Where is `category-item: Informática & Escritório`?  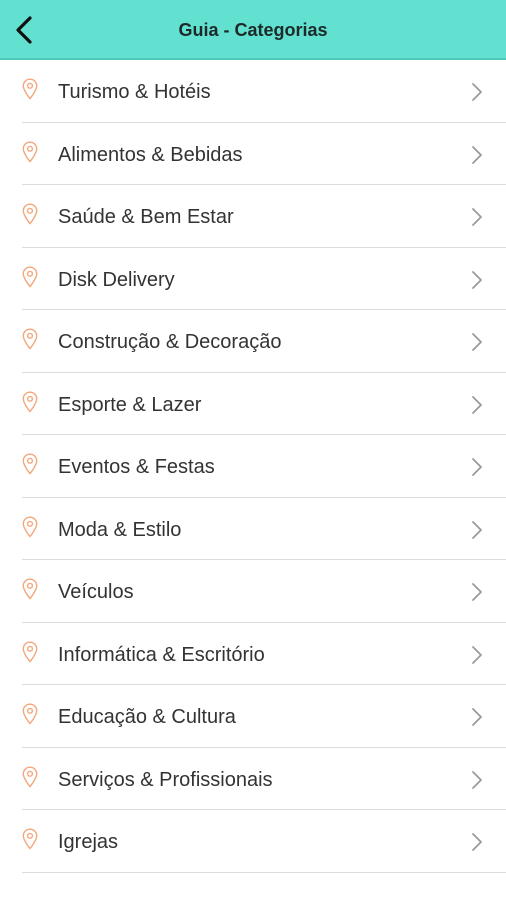
category-item: Informática & Escritório is located at coordinates (264, 654).